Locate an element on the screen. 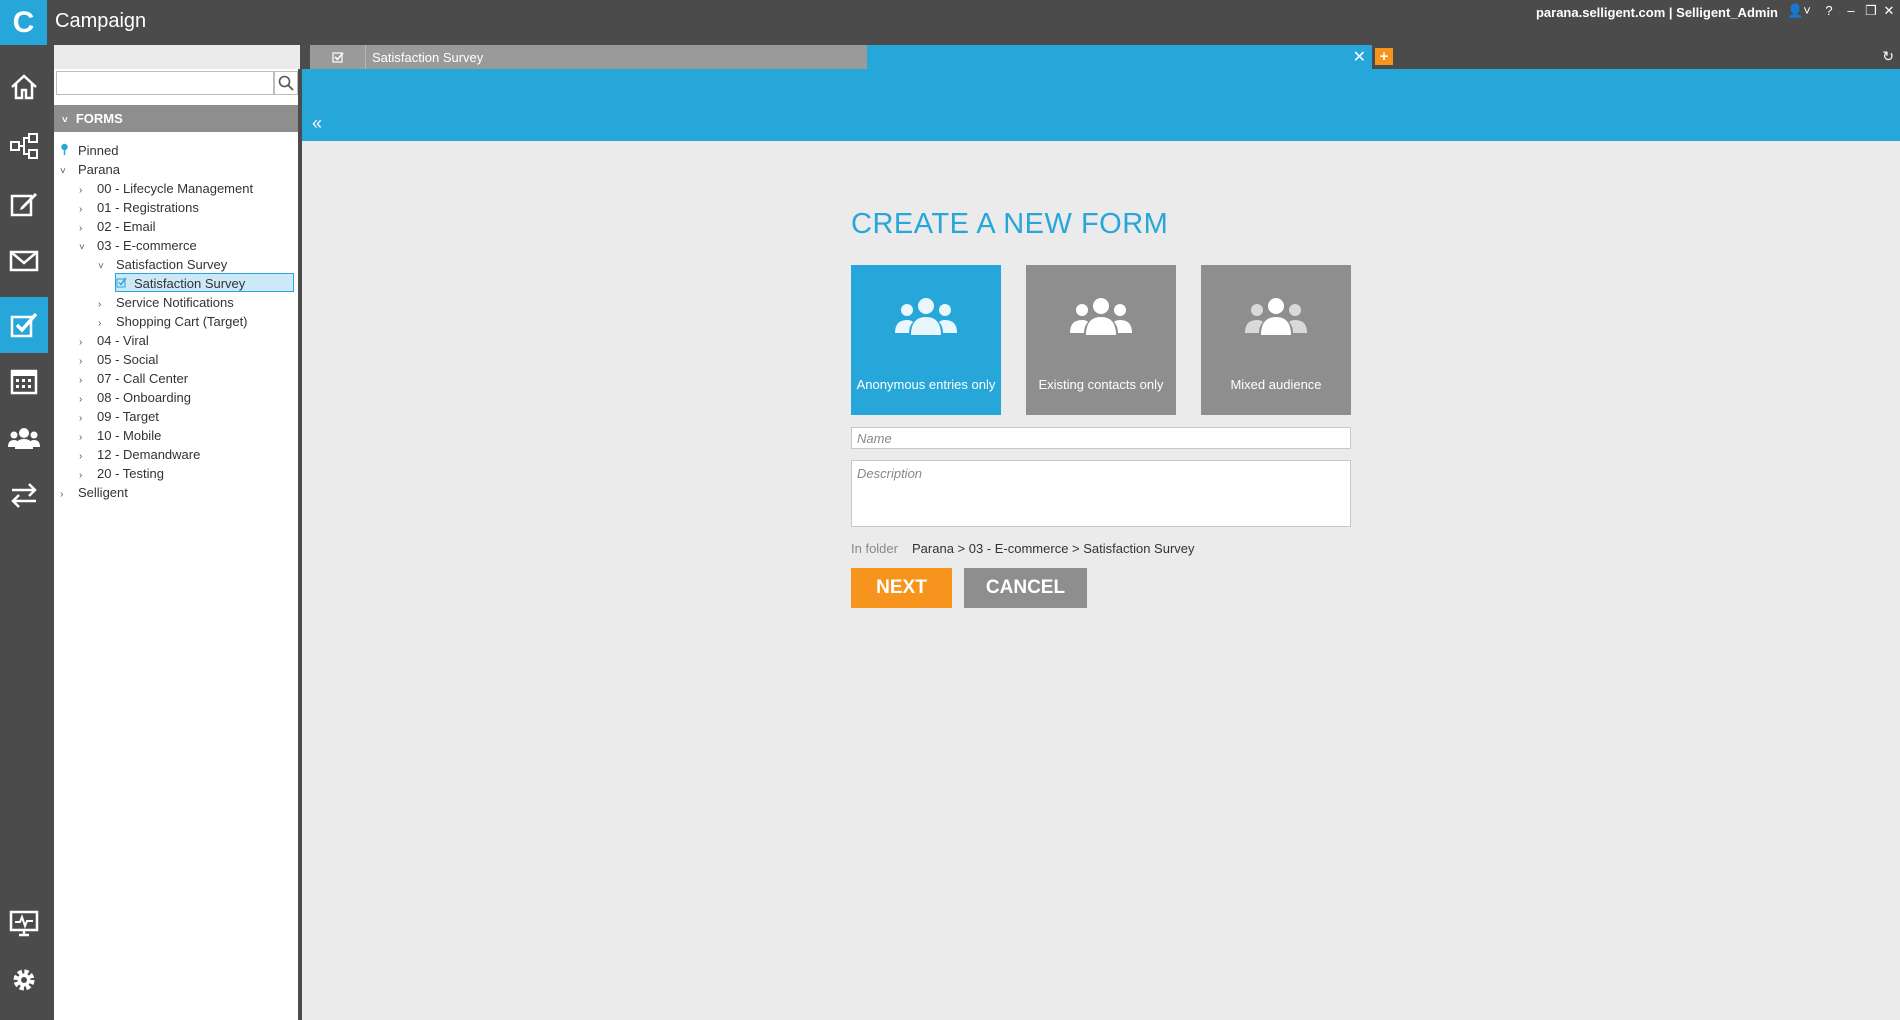 This screenshot has height=1020, width=1900. settings-gear-icon is located at coordinates (24, 980).